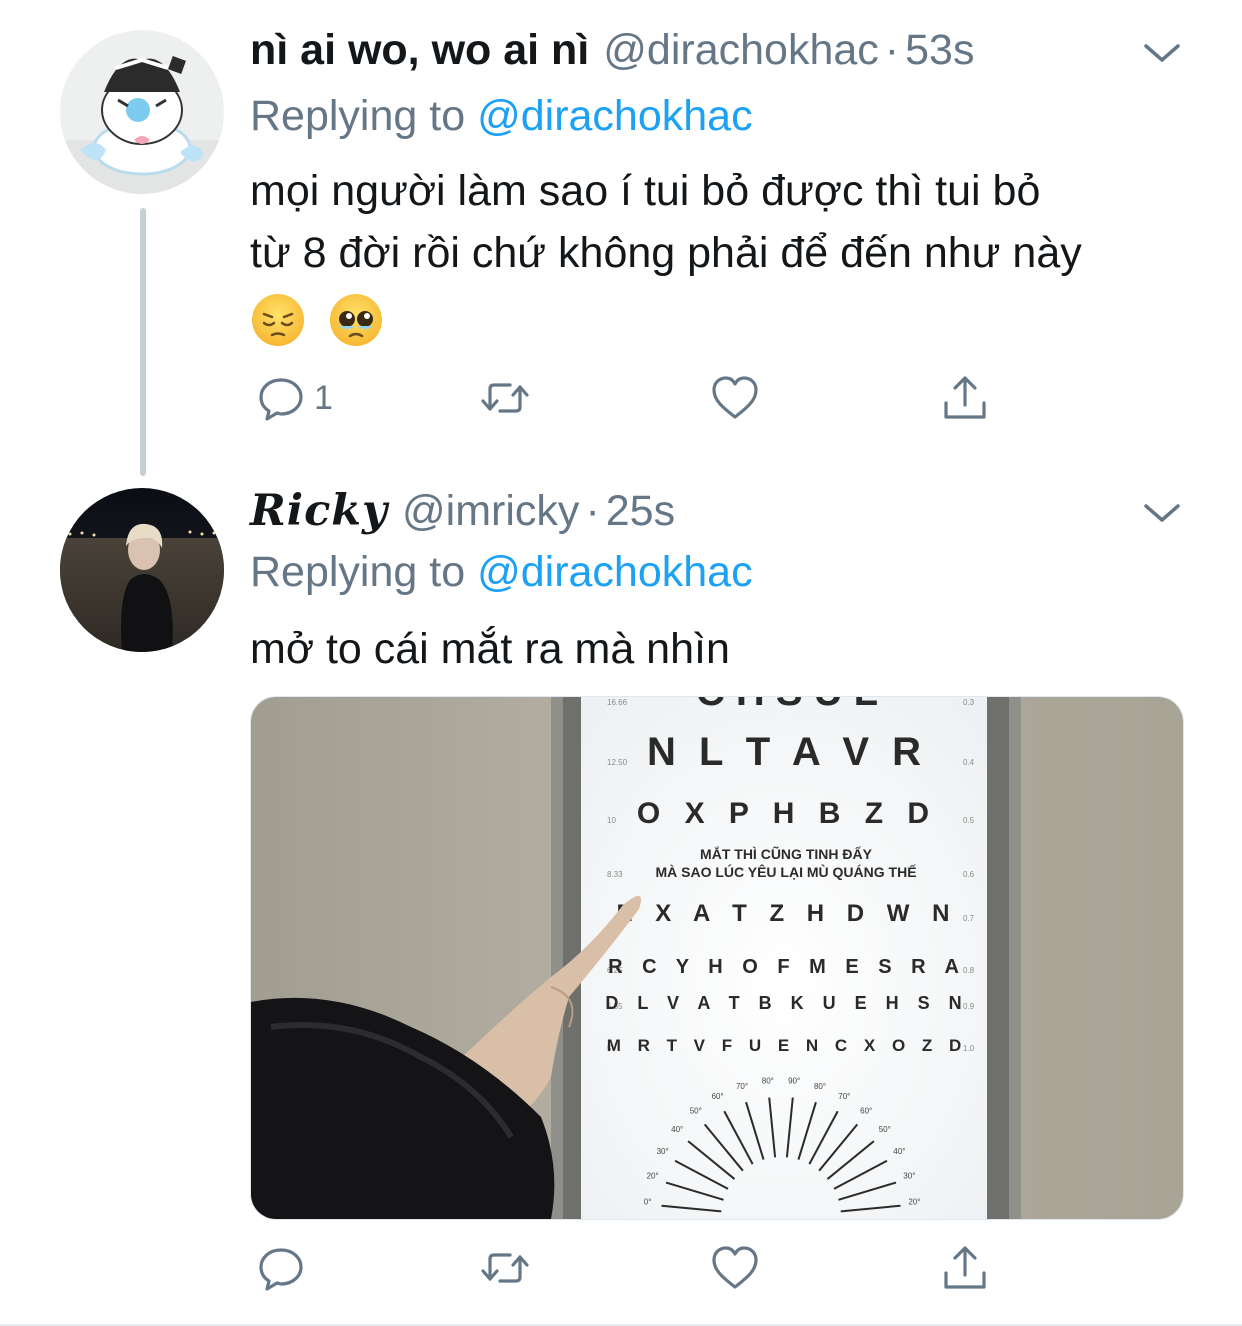 The image size is (1242, 1326). Describe the element at coordinates (650, 1268) in the screenshot. I see `tweet-actions` at that location.